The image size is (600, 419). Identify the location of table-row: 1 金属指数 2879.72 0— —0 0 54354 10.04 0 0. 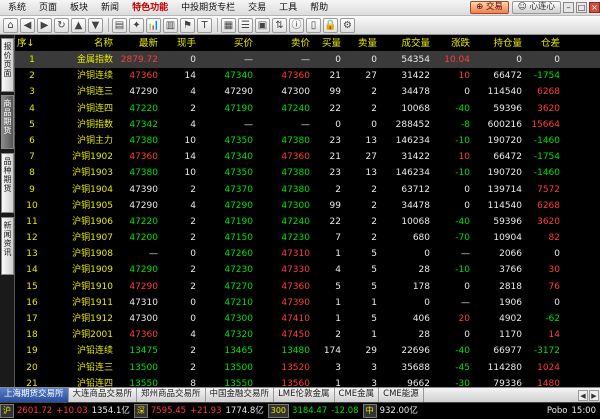
(307, 60).